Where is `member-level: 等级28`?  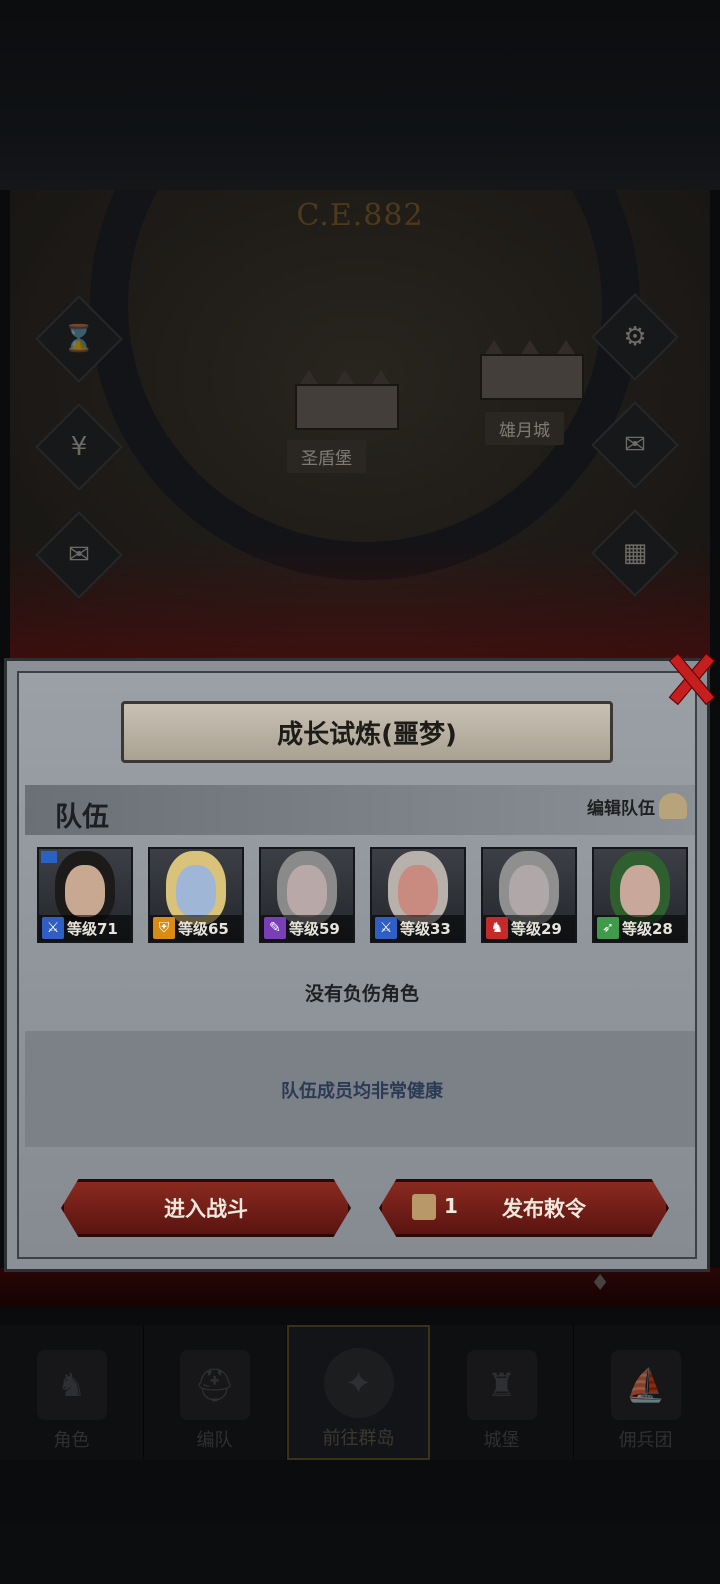
member-level: 等级28 is located at coordinates (647, 928).